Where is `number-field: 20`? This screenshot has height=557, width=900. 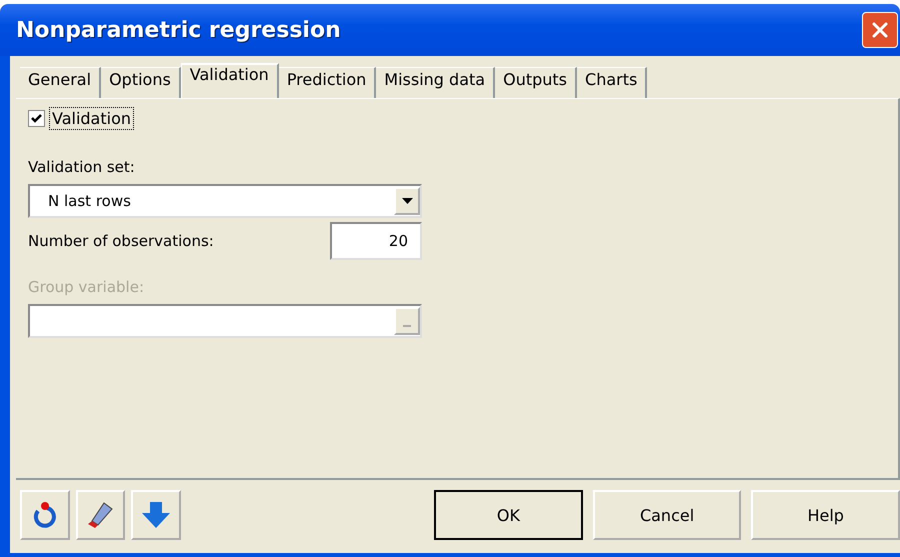 number-field: 20 is located at coordinates (376, 241).